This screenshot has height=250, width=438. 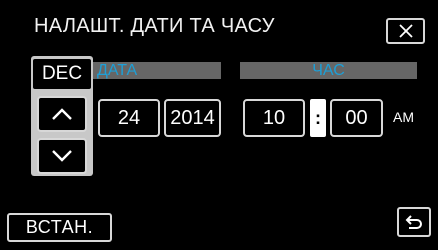 I want to click on back-button, so click(x=414, y=222).